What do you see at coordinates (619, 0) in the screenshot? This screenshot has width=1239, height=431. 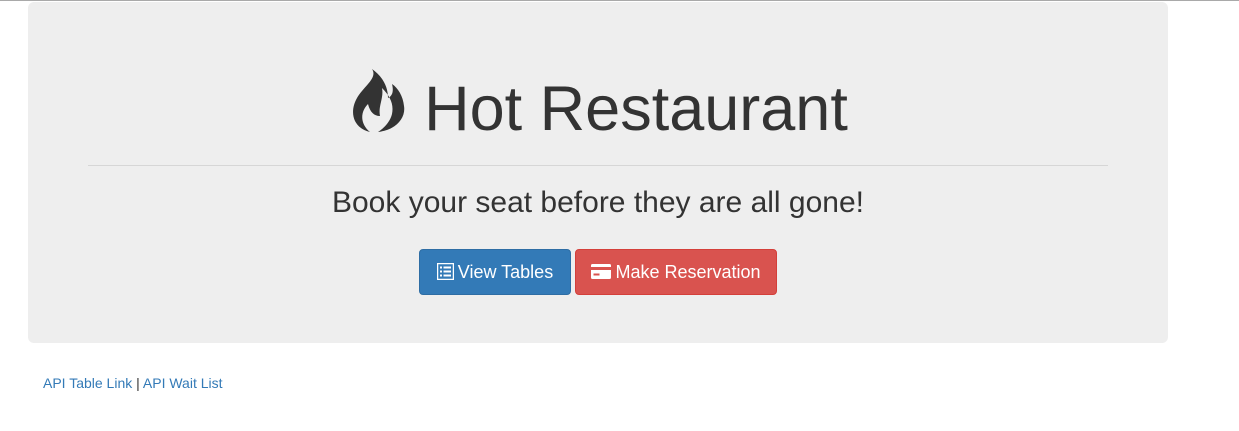 I see `top-border` at bounding box center [619, 0].